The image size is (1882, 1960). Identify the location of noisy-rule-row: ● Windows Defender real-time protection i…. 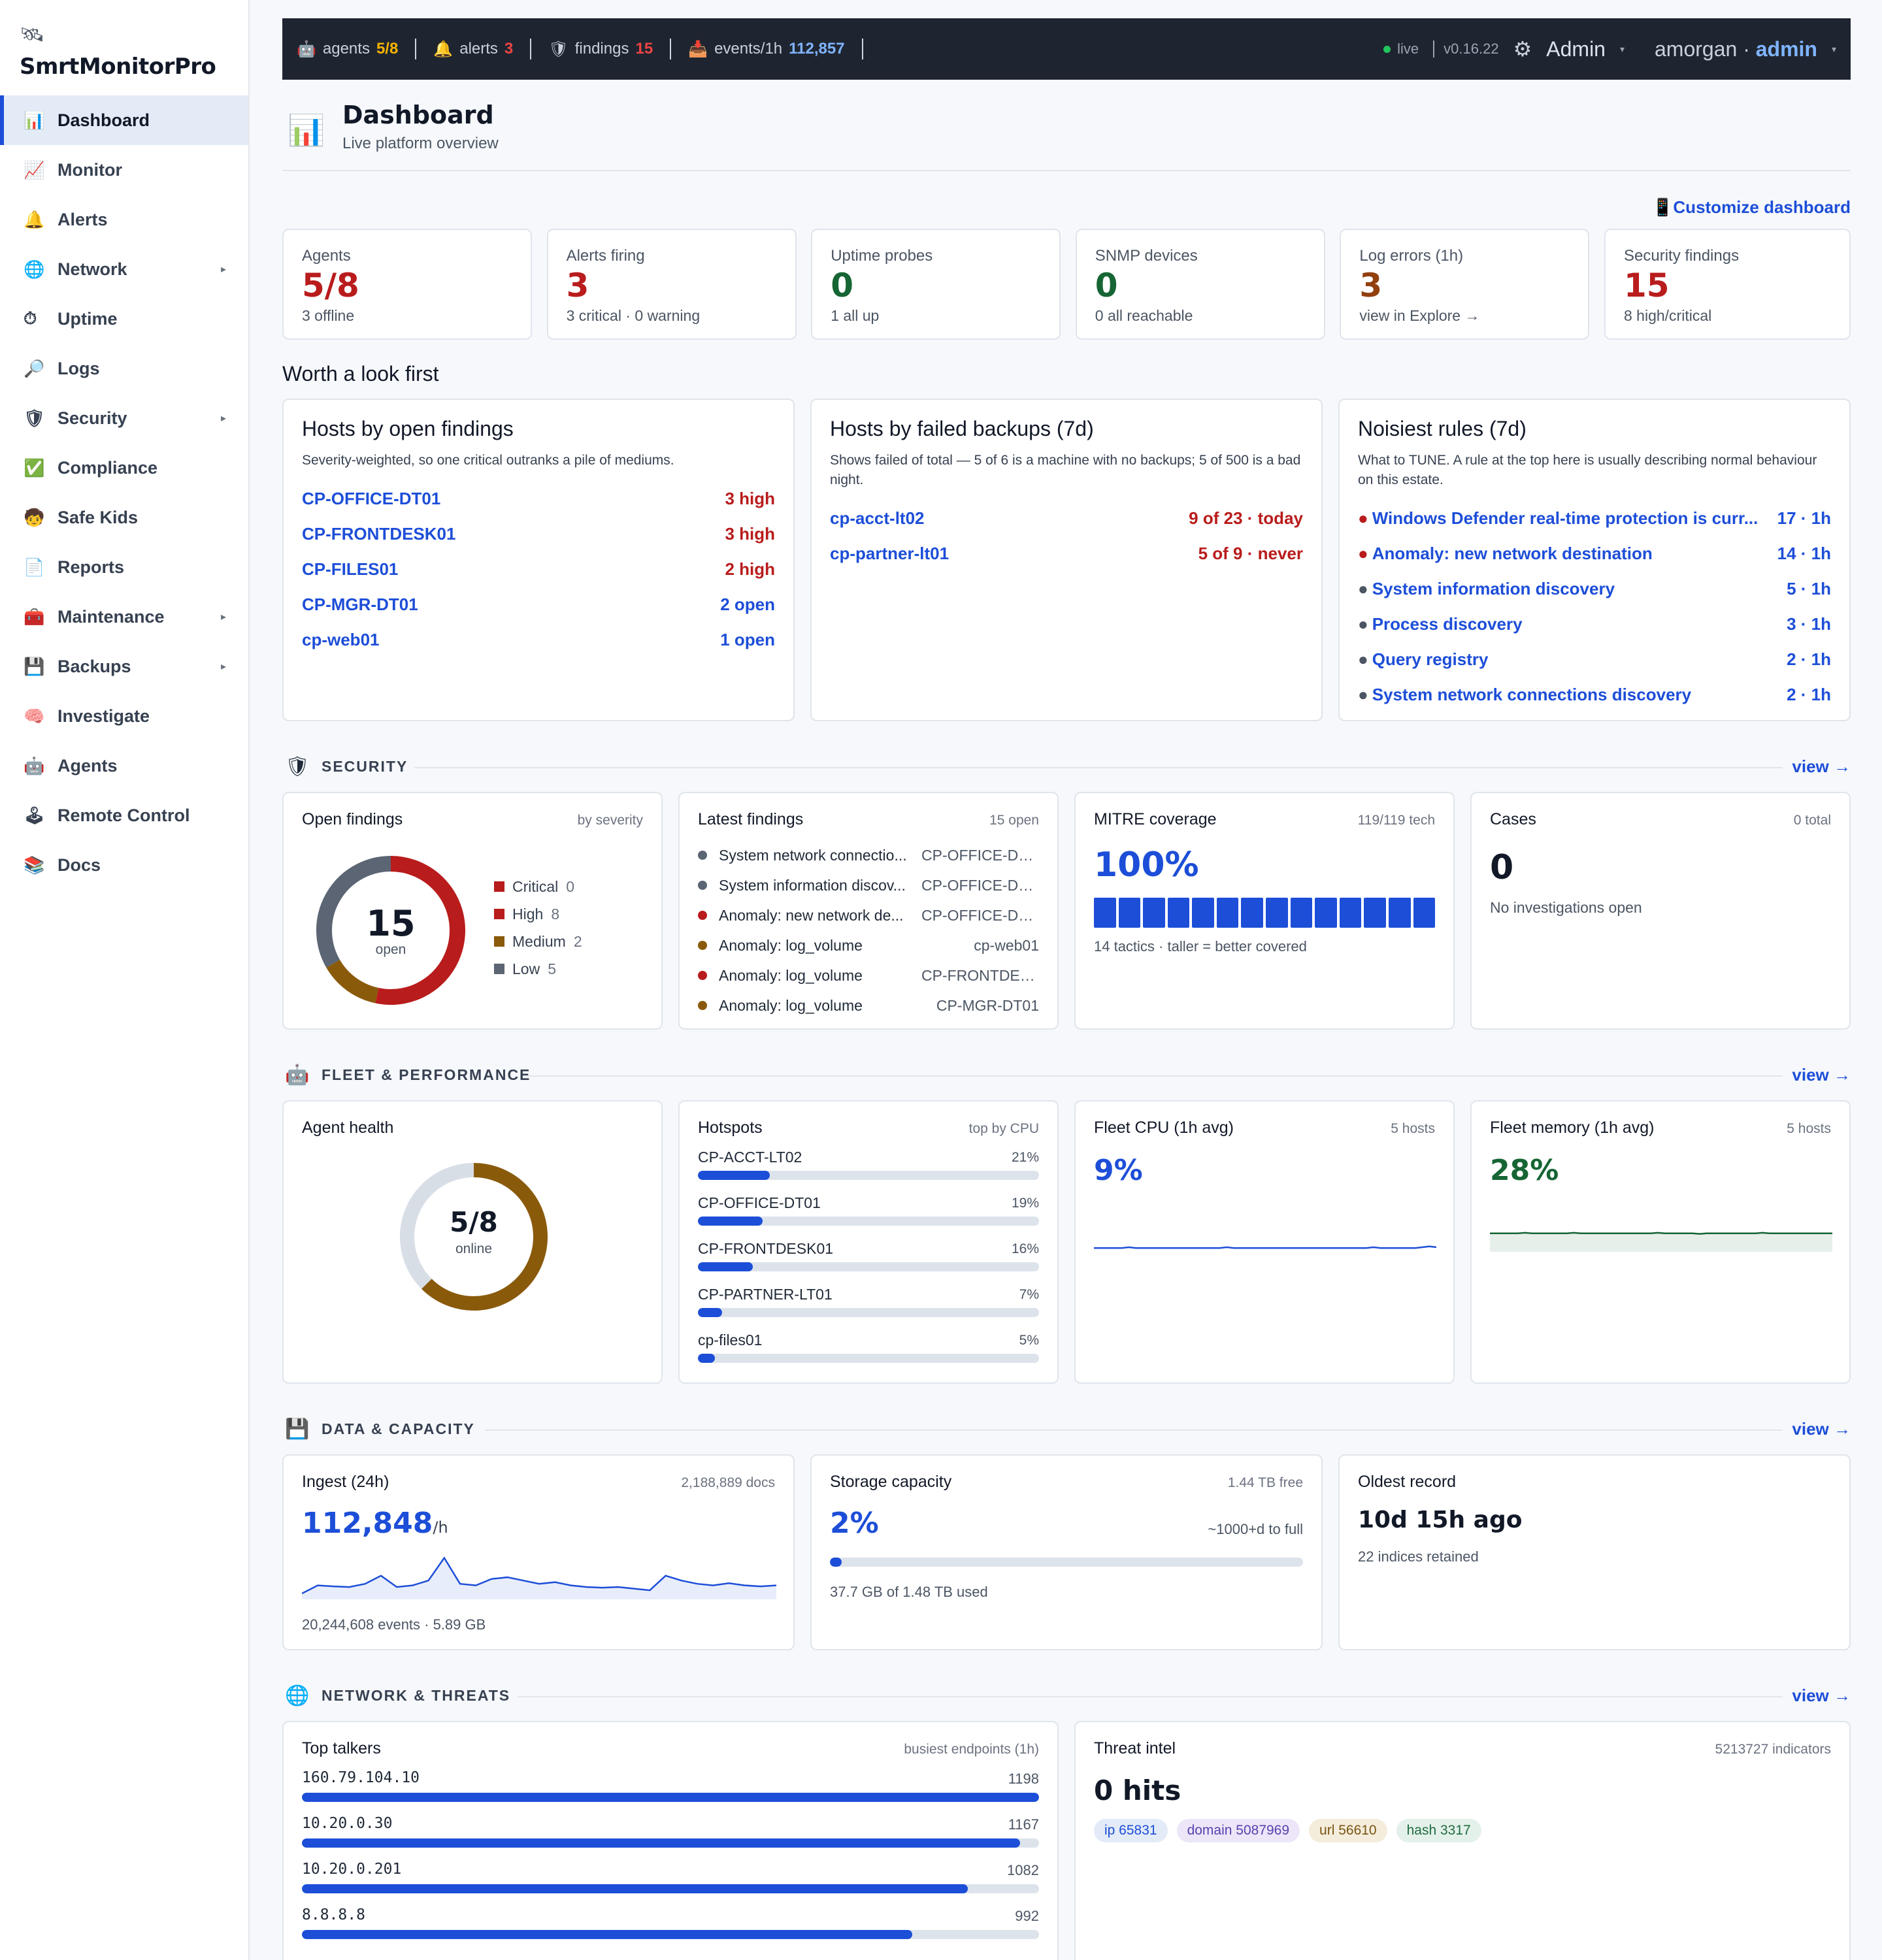
(1594, 518).